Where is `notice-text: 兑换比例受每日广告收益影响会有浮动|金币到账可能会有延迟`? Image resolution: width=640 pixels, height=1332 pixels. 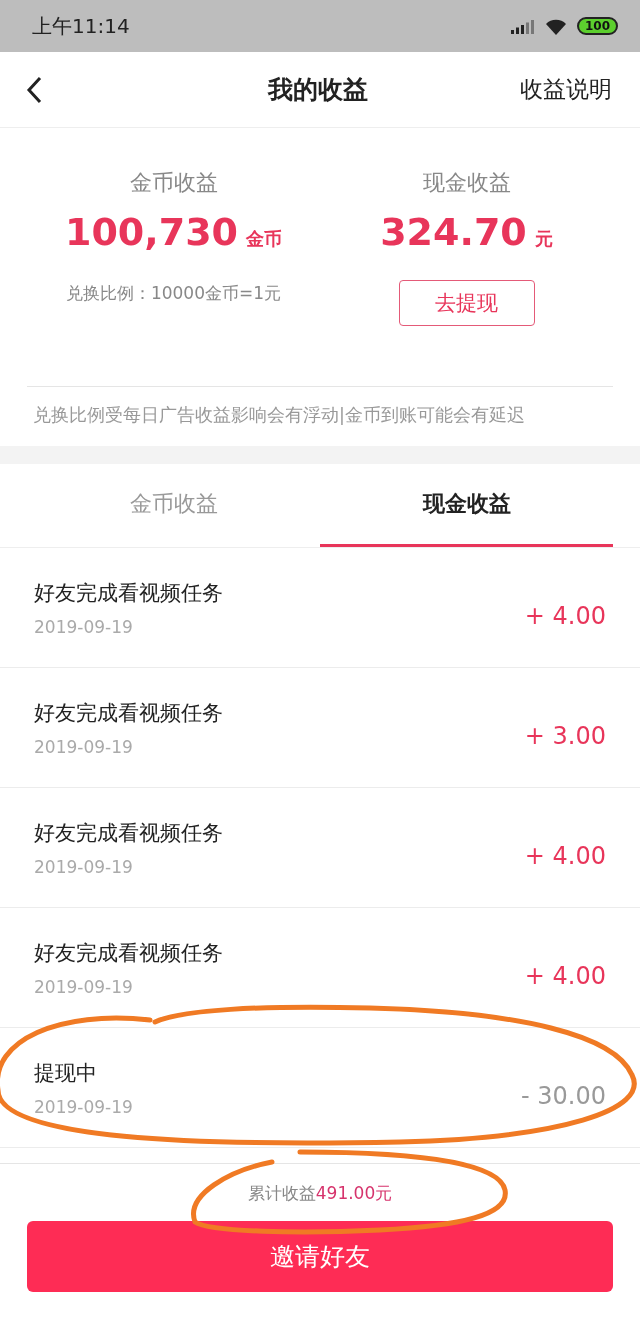 notice-text: 兑换比例受每日广告收益影响会有浮动|金币到账可能会有延迟 is located at coordinates (279, 415).